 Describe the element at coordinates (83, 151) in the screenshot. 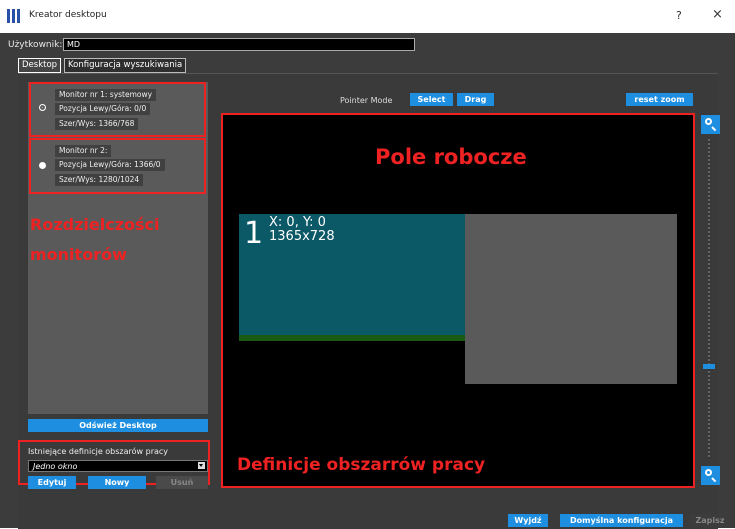

I see `monitor-2-name: Monitor nr 2:` at that location.